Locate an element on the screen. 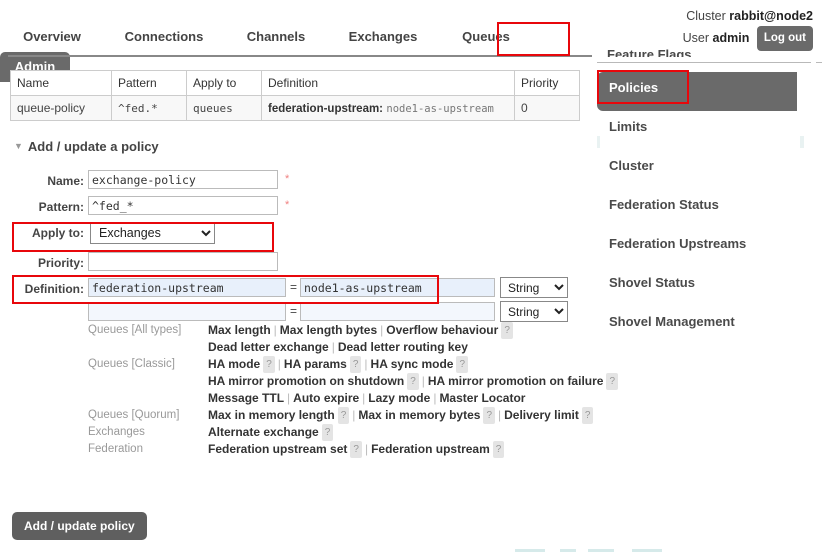 This screenshot has height=552, width=823. column-header-definition: Definition is located at coordinates (388, 83).